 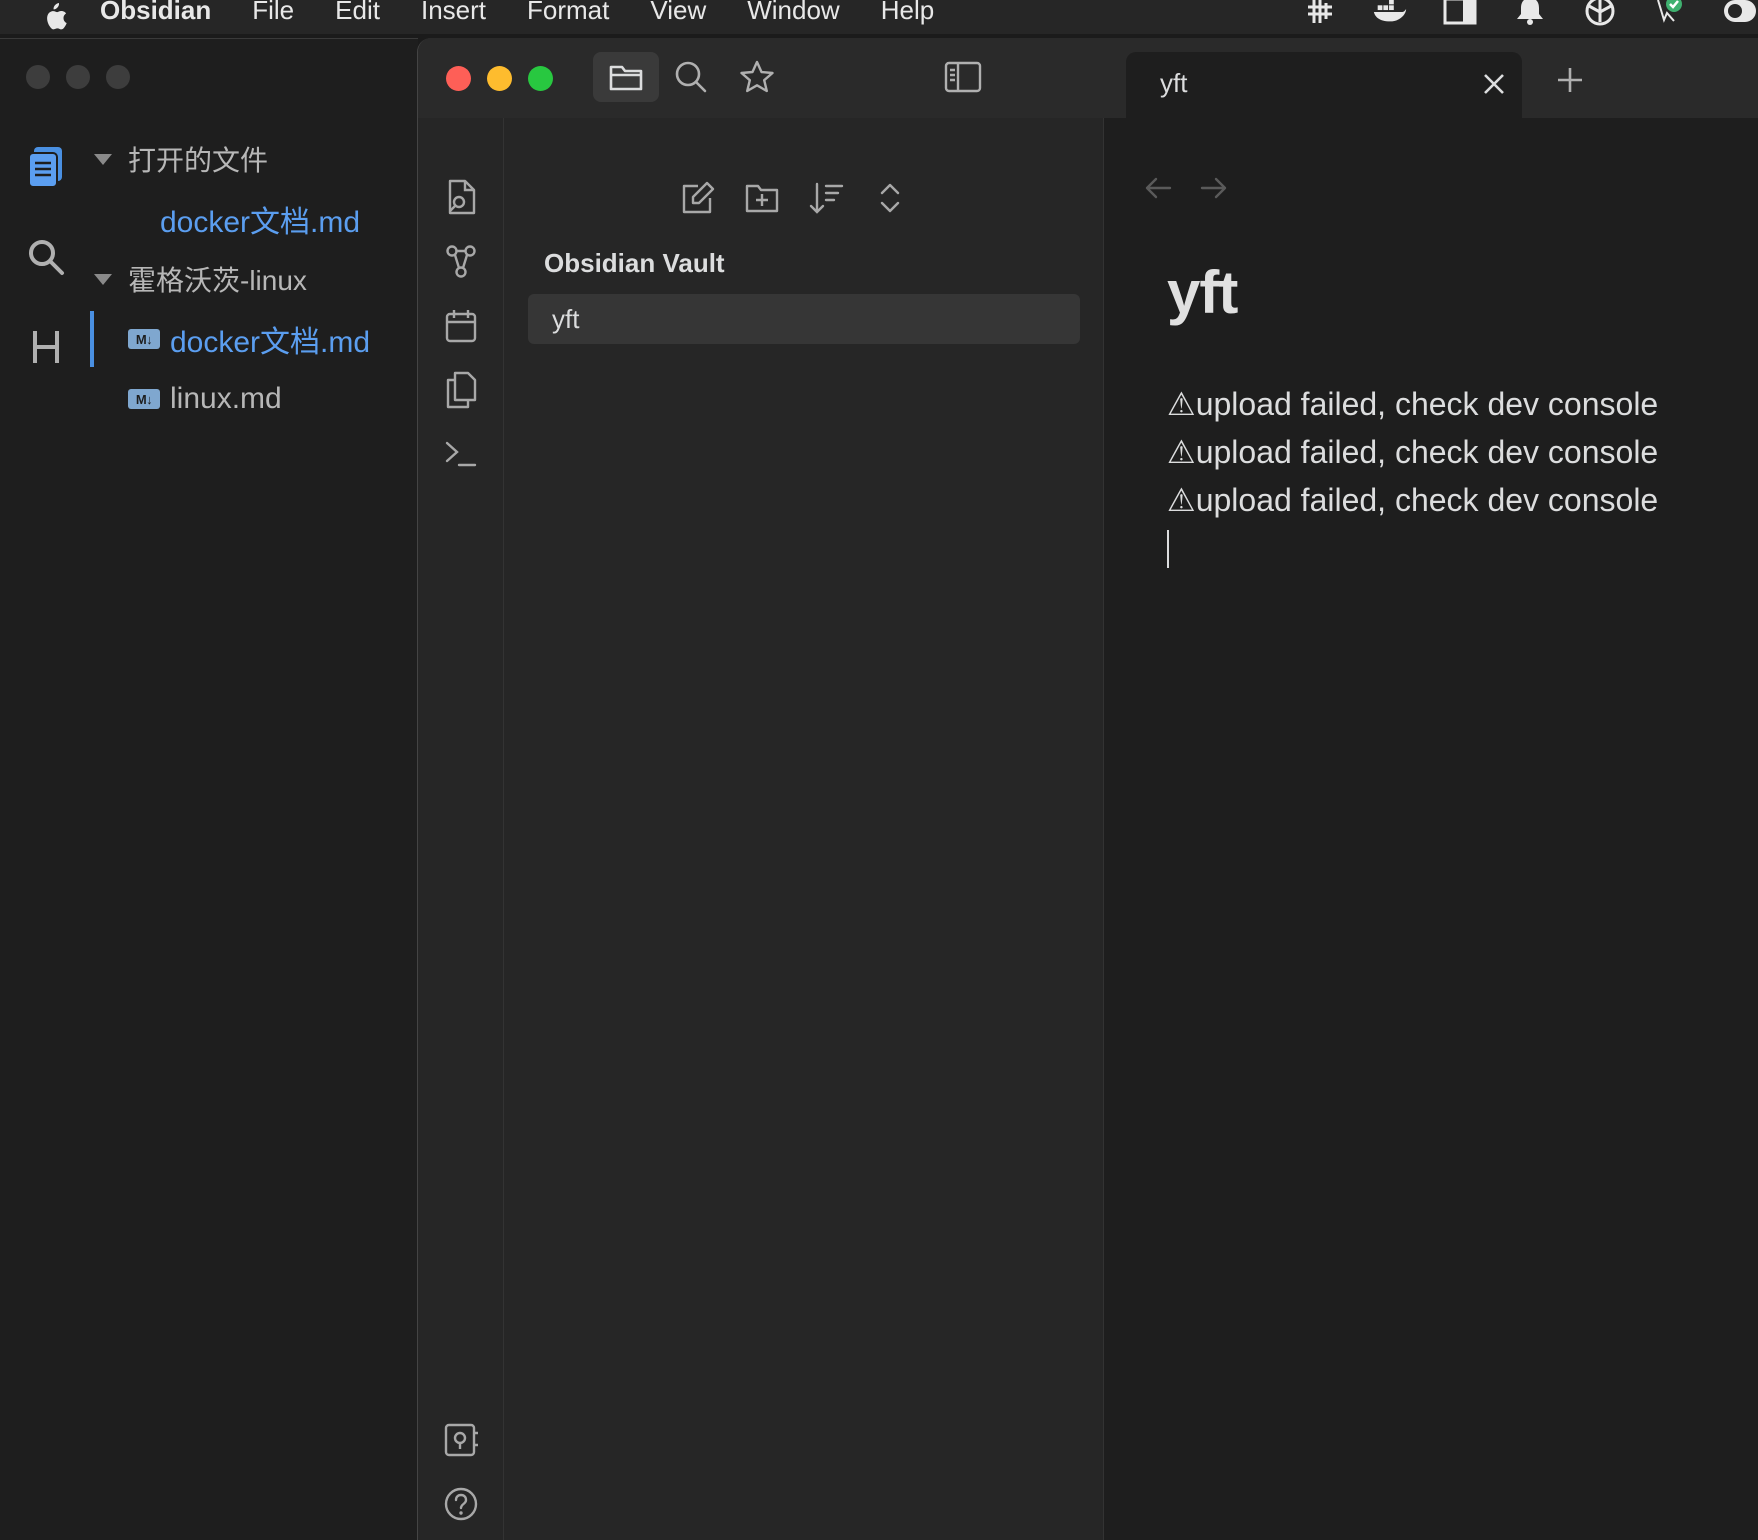 I want to click on docker-icon, so click(x=1390, y=13).